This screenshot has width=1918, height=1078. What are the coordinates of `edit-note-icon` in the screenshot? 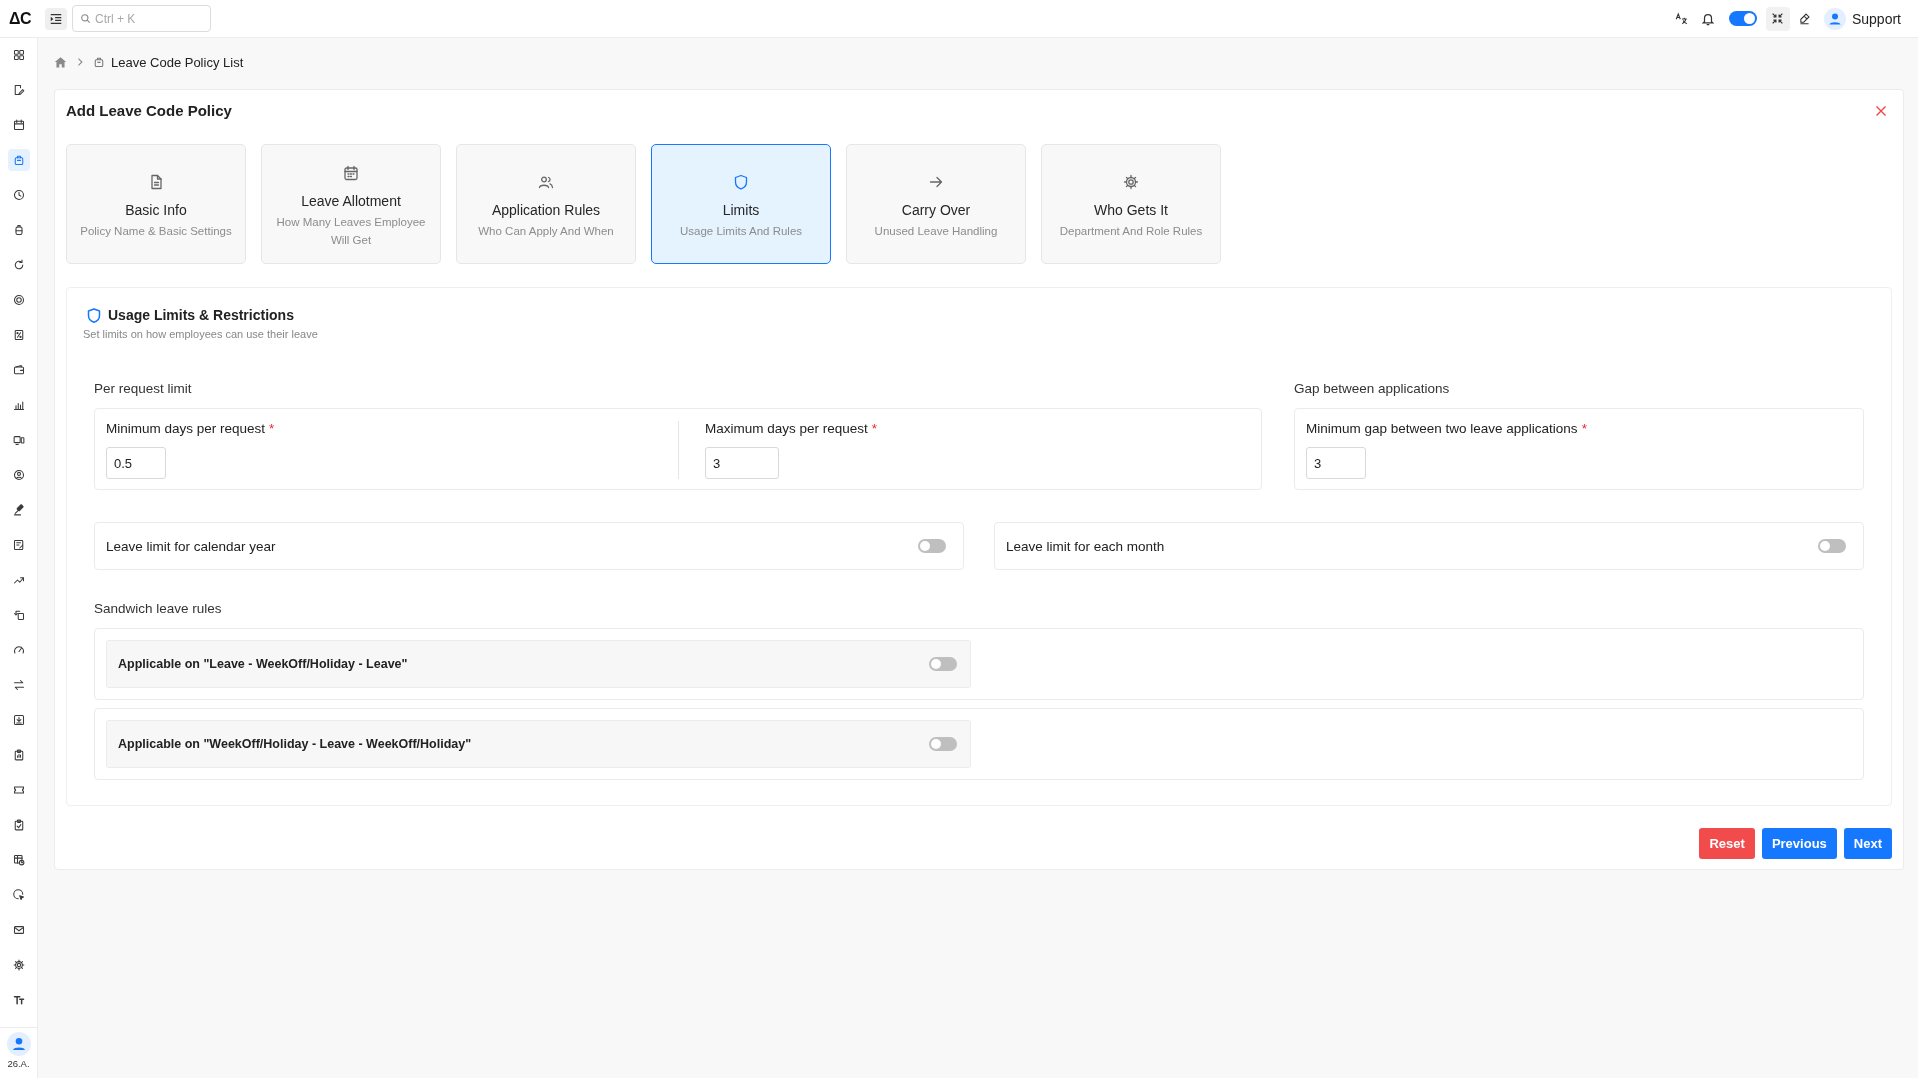 It's located at (18, 545).